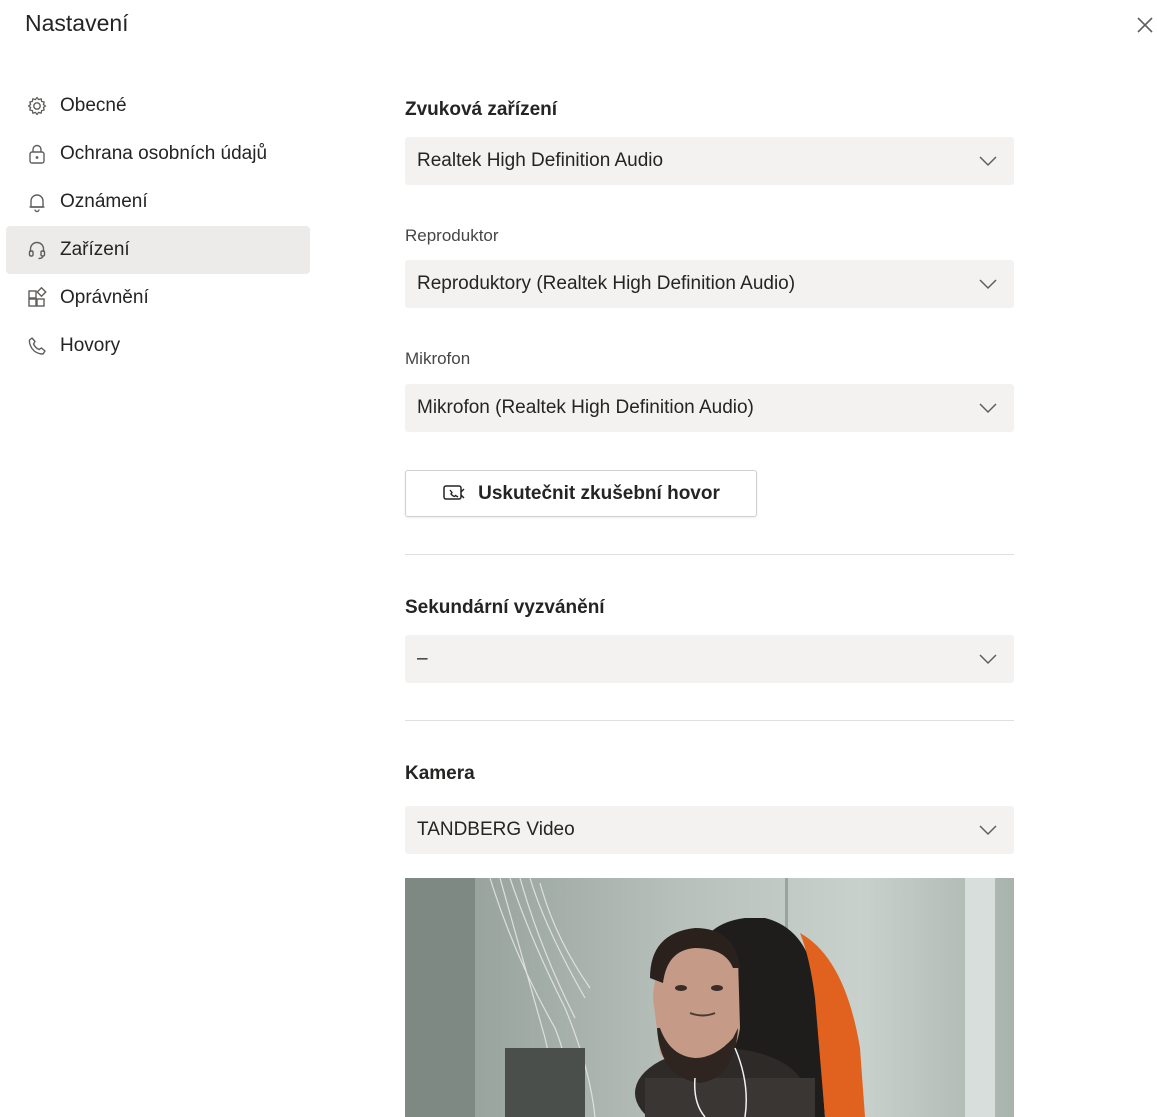  I want to click on nav-item-label: Zařízení, so click(95, 249).